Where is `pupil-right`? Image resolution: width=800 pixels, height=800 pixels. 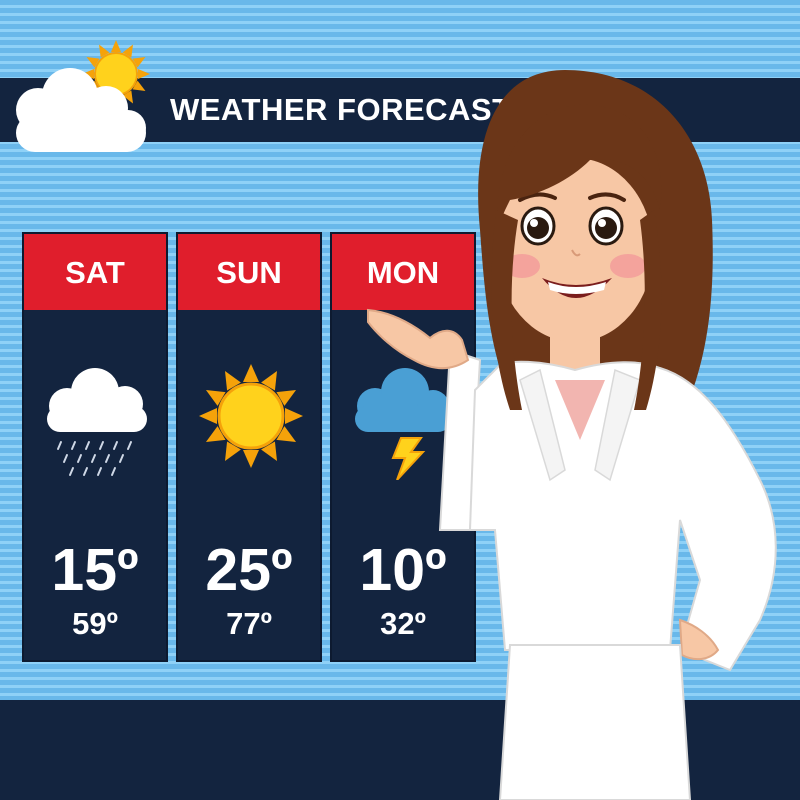 pupil-right is located at coordinates (606, 228).